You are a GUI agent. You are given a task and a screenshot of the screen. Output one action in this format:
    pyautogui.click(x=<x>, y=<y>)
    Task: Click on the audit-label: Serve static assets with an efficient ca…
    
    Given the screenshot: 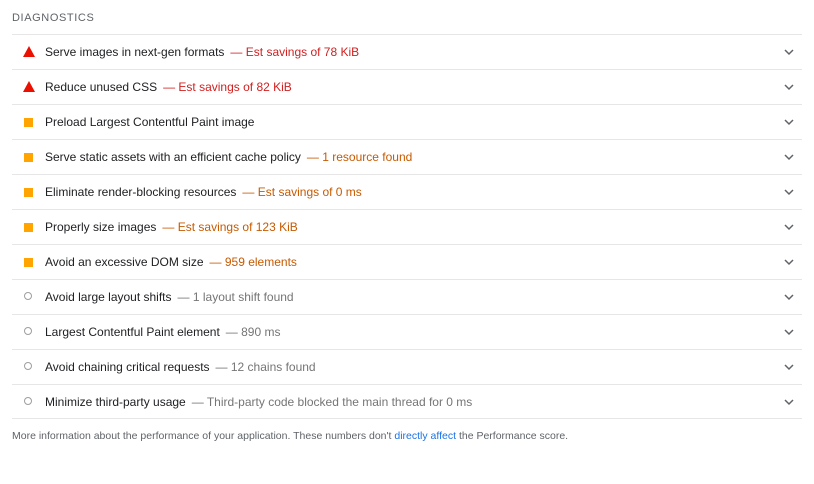 What is the action you would take?
    pyautogui.click(x=173, y=157)
    